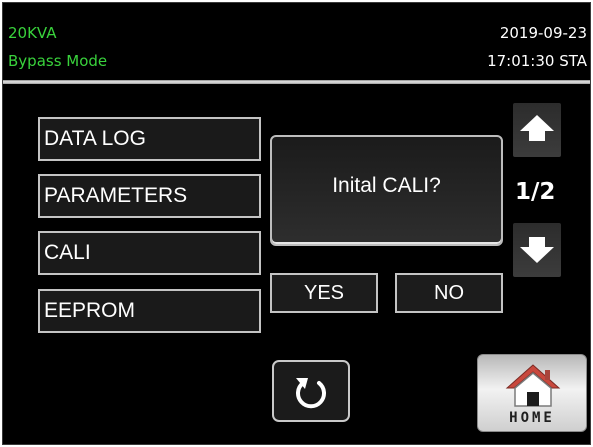 The image size is (593, 447). What do you see at coordinates (149, 311) in the screenshot?
I see `eeprom-button: EEPROM` at bounding box center [149, 311].